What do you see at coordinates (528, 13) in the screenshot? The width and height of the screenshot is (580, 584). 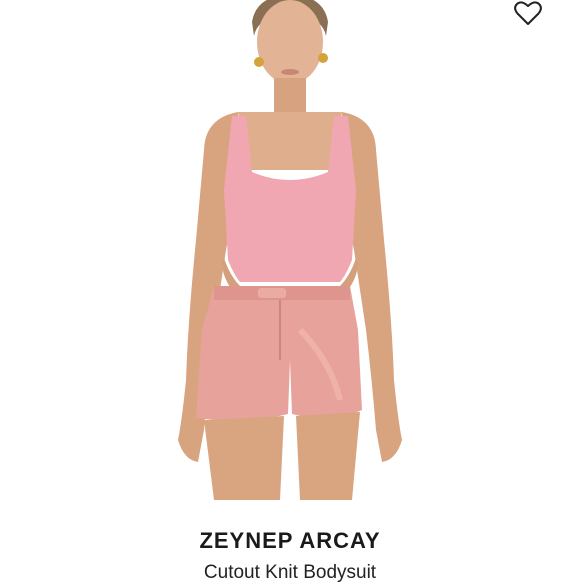 I see `heart-icon` at bounding box center [528, 13].